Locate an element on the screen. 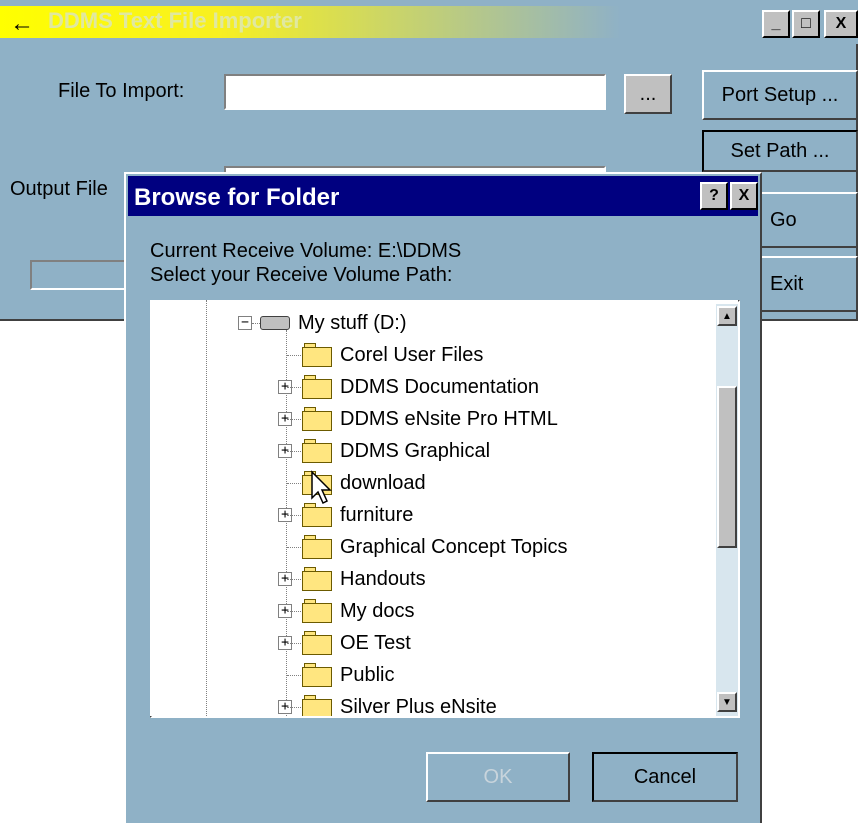  arrow-down-icon: ▼ is located at coordinates (727, 702).